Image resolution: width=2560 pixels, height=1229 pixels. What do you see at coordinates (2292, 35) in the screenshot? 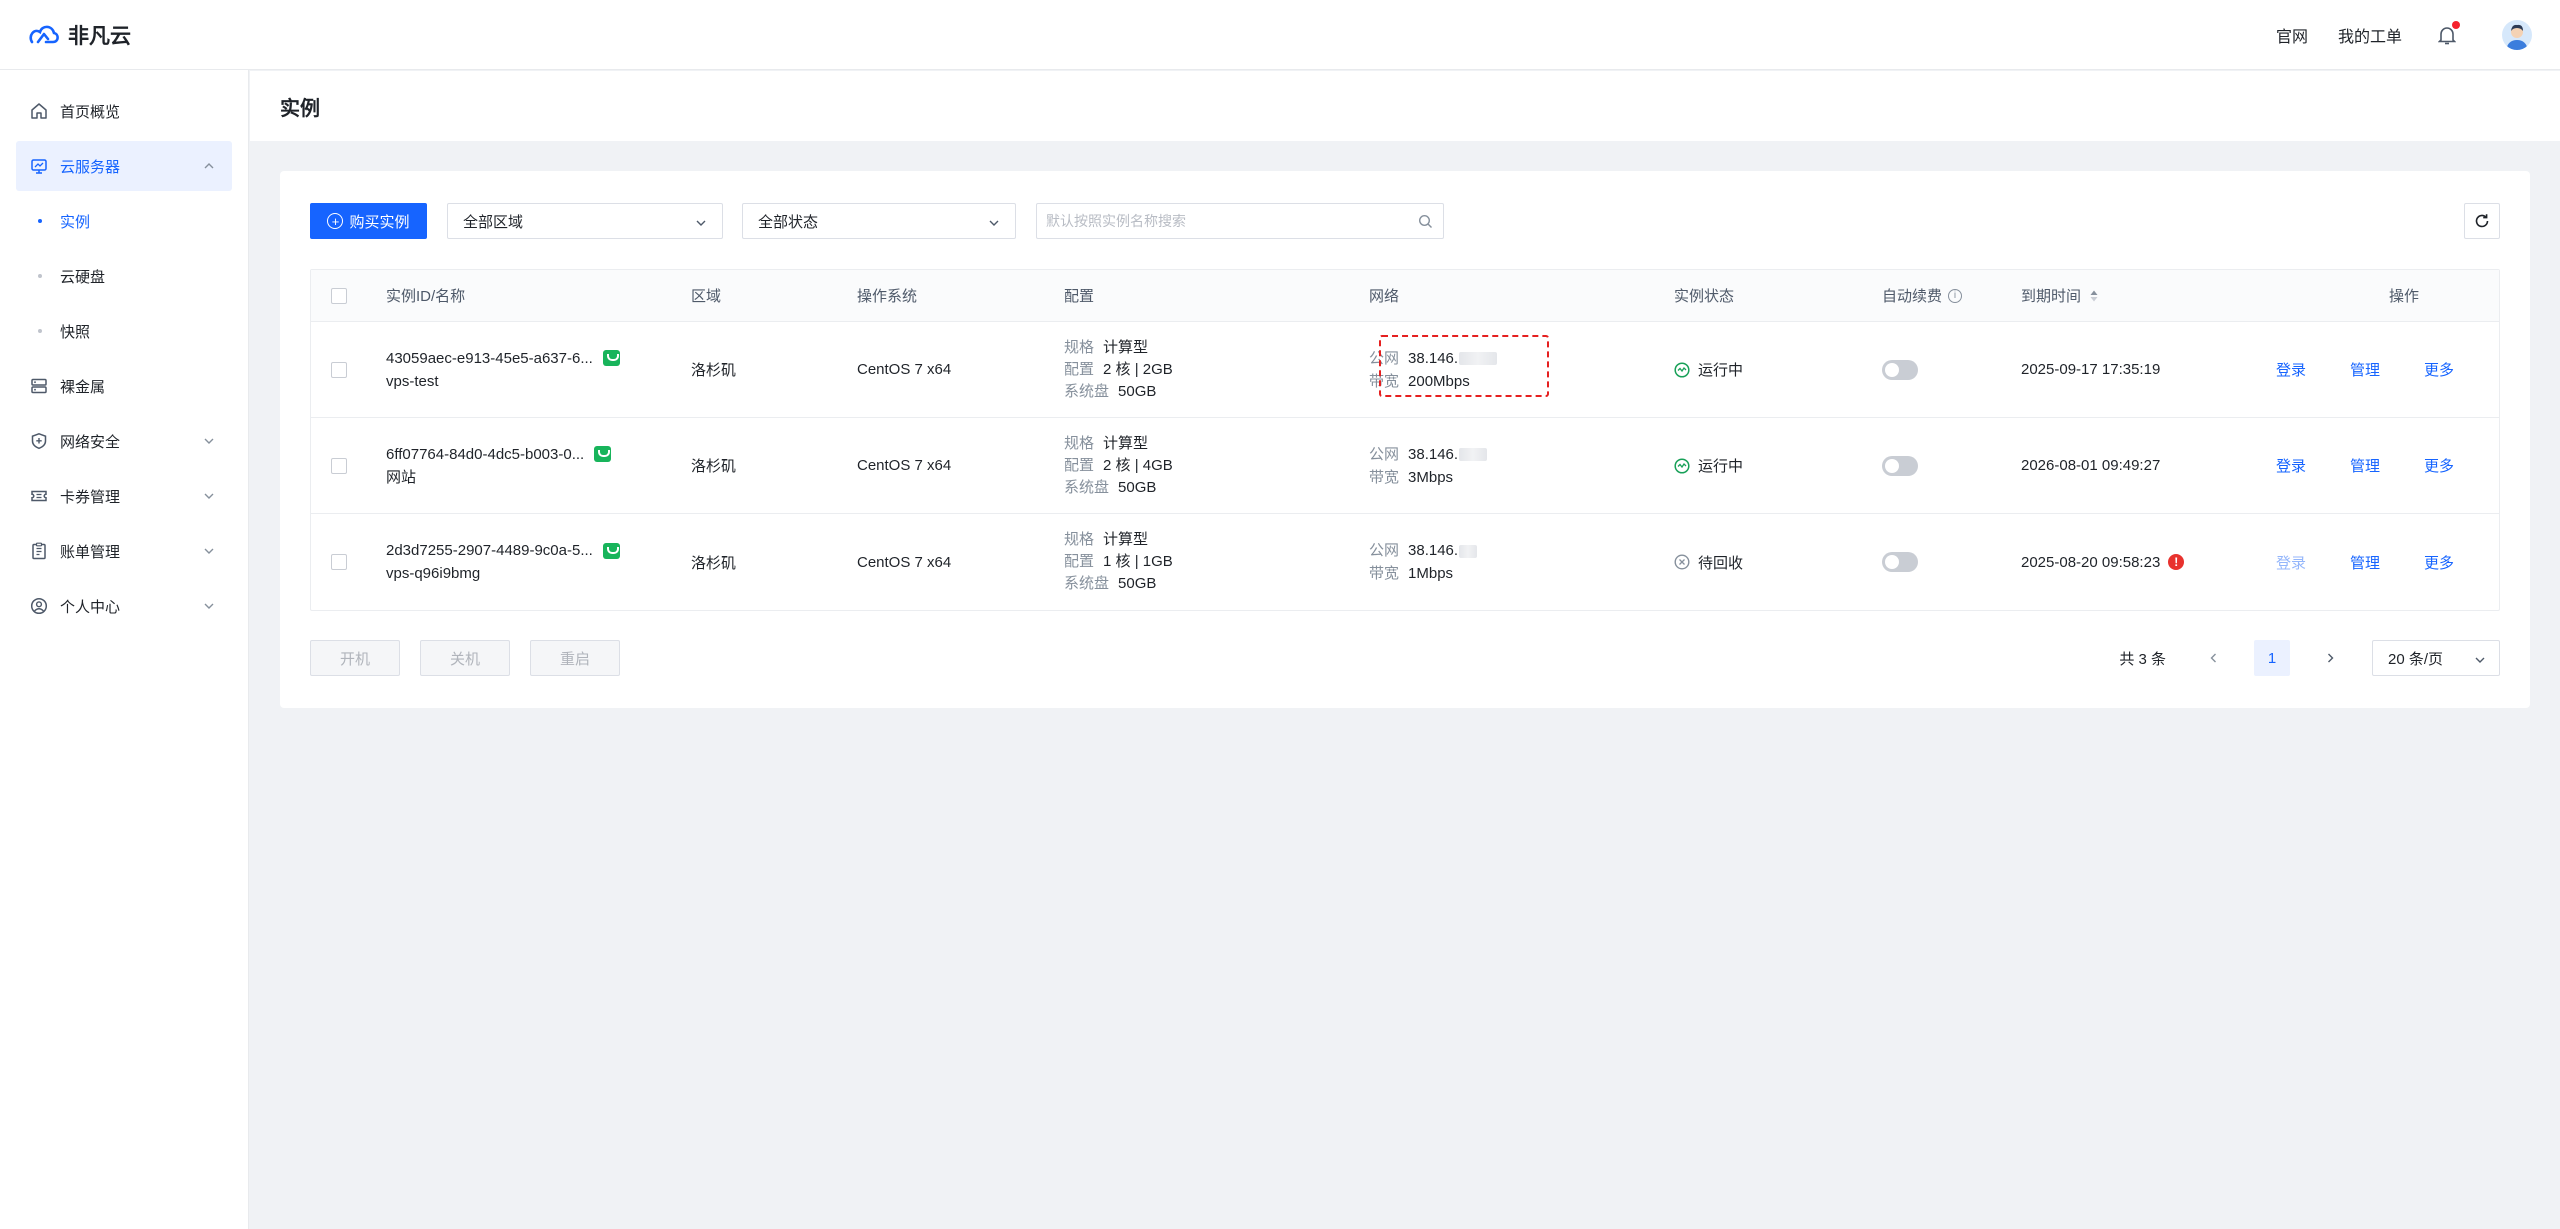
I see `official-site-link: 官网` at bounding box center [2292, 35].